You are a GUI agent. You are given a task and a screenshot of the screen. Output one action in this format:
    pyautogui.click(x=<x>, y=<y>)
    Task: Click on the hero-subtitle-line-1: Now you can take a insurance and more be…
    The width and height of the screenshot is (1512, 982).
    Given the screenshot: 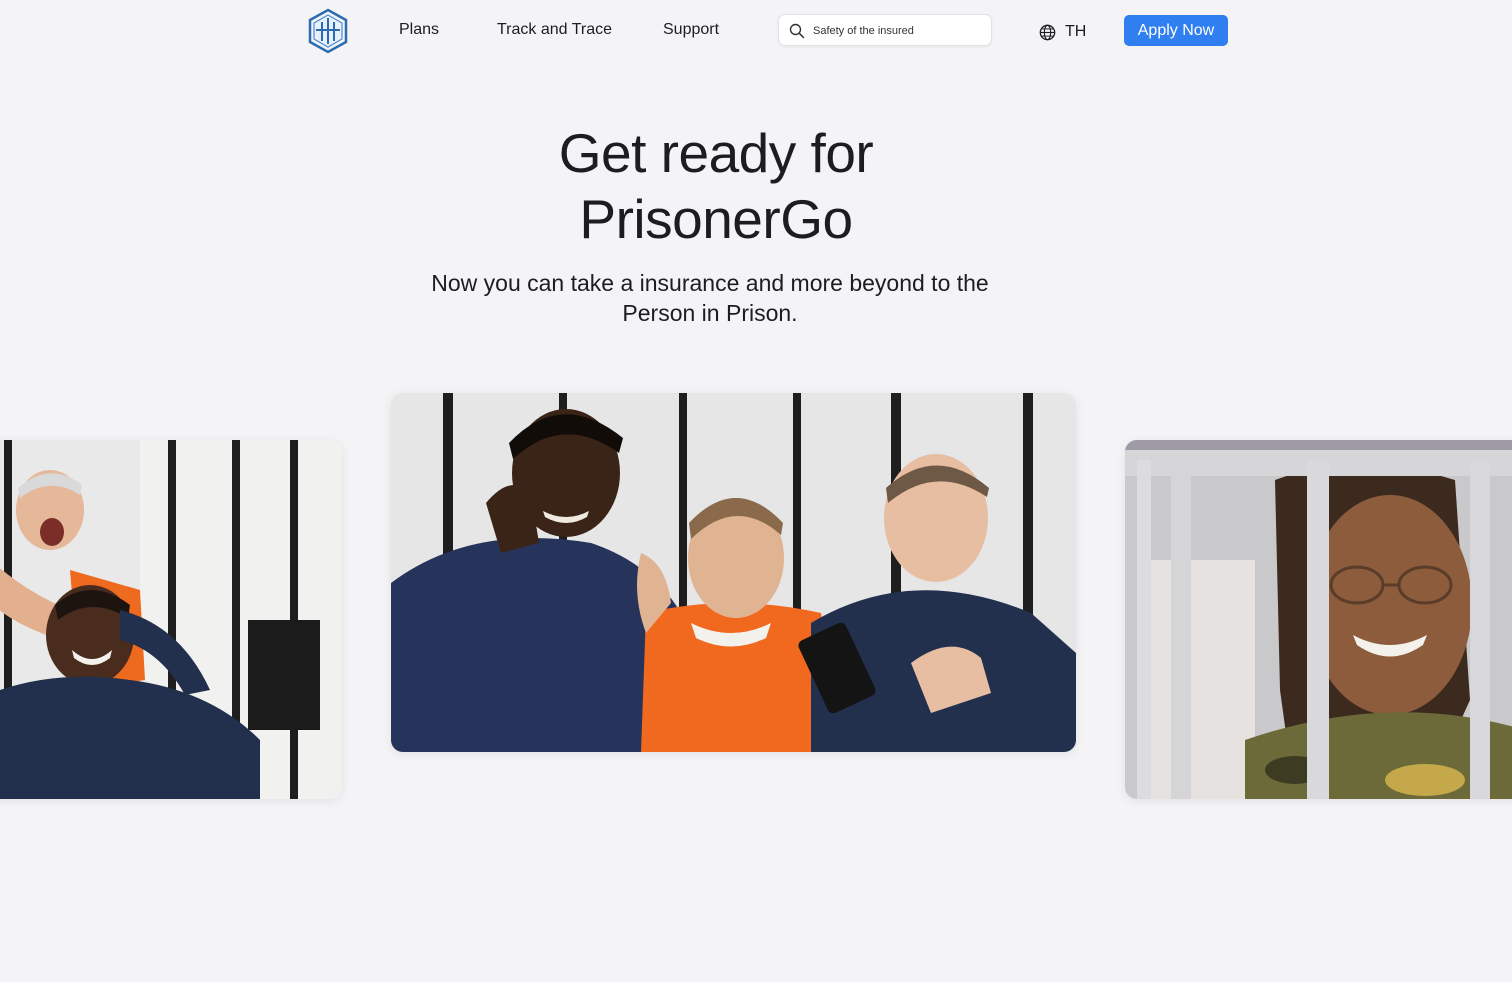 What is the action you would take?
    pyautogui.click(x=710, y=283)
    